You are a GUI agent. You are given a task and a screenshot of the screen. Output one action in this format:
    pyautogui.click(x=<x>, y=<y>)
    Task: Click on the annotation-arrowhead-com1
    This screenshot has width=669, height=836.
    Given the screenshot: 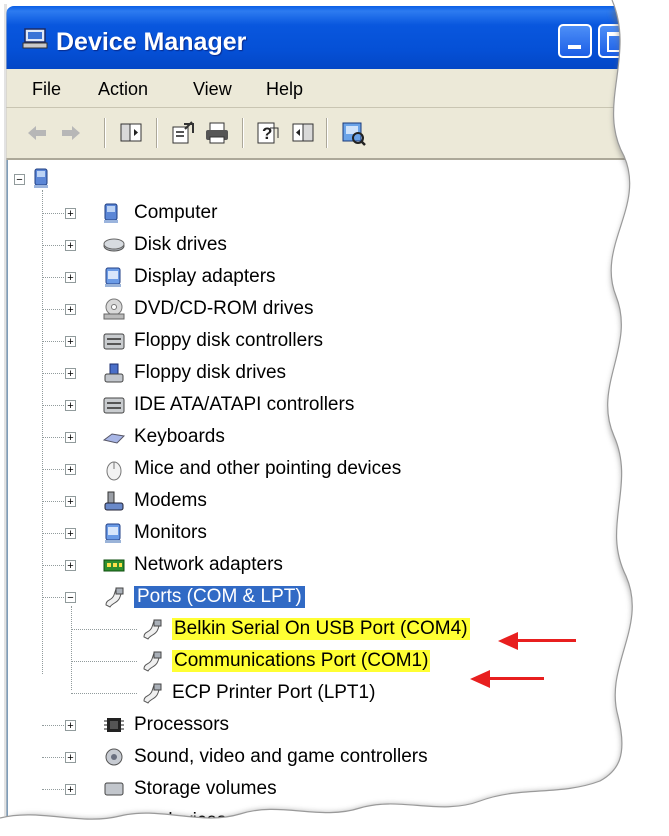 What is the action you would take?
    pyautogui.click(x=480, y=679)
    